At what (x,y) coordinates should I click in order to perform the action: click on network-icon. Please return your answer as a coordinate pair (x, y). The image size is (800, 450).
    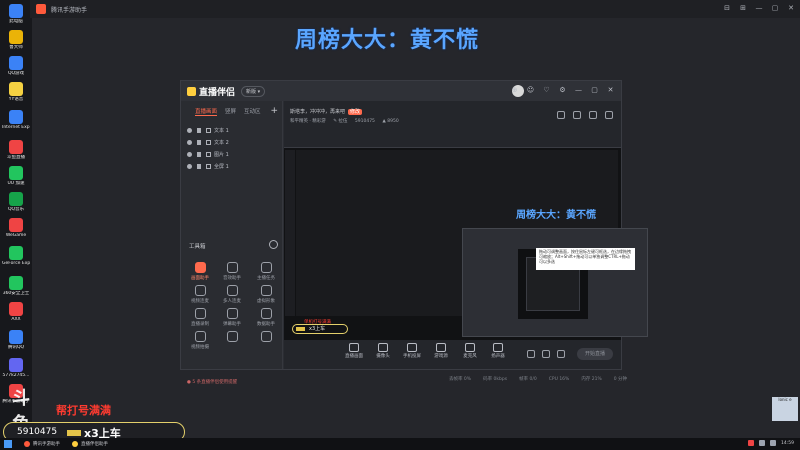
    Looking at the image, I should click on (762, 443).